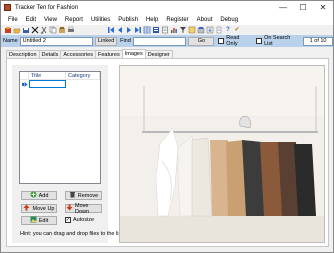 This screenshot has height=253, width=334. What do you see at coordinates (47, 76) in the screenshot?
I see `column-header-title: Title` at bounding box center [47, 76].